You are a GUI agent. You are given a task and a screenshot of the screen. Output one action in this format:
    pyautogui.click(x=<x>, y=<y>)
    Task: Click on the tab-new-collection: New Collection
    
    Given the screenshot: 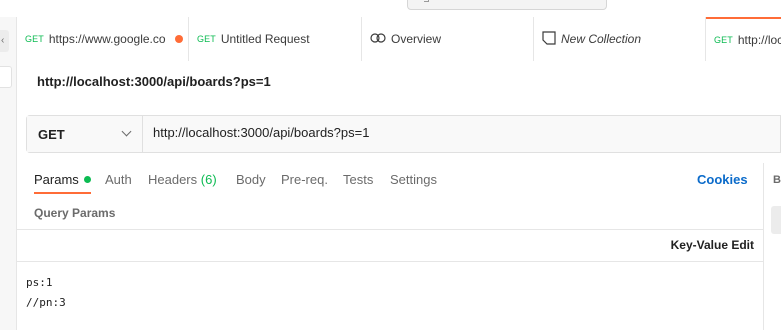 What is the action you would take?
    pyautogui.click(x=620, y=39)
    